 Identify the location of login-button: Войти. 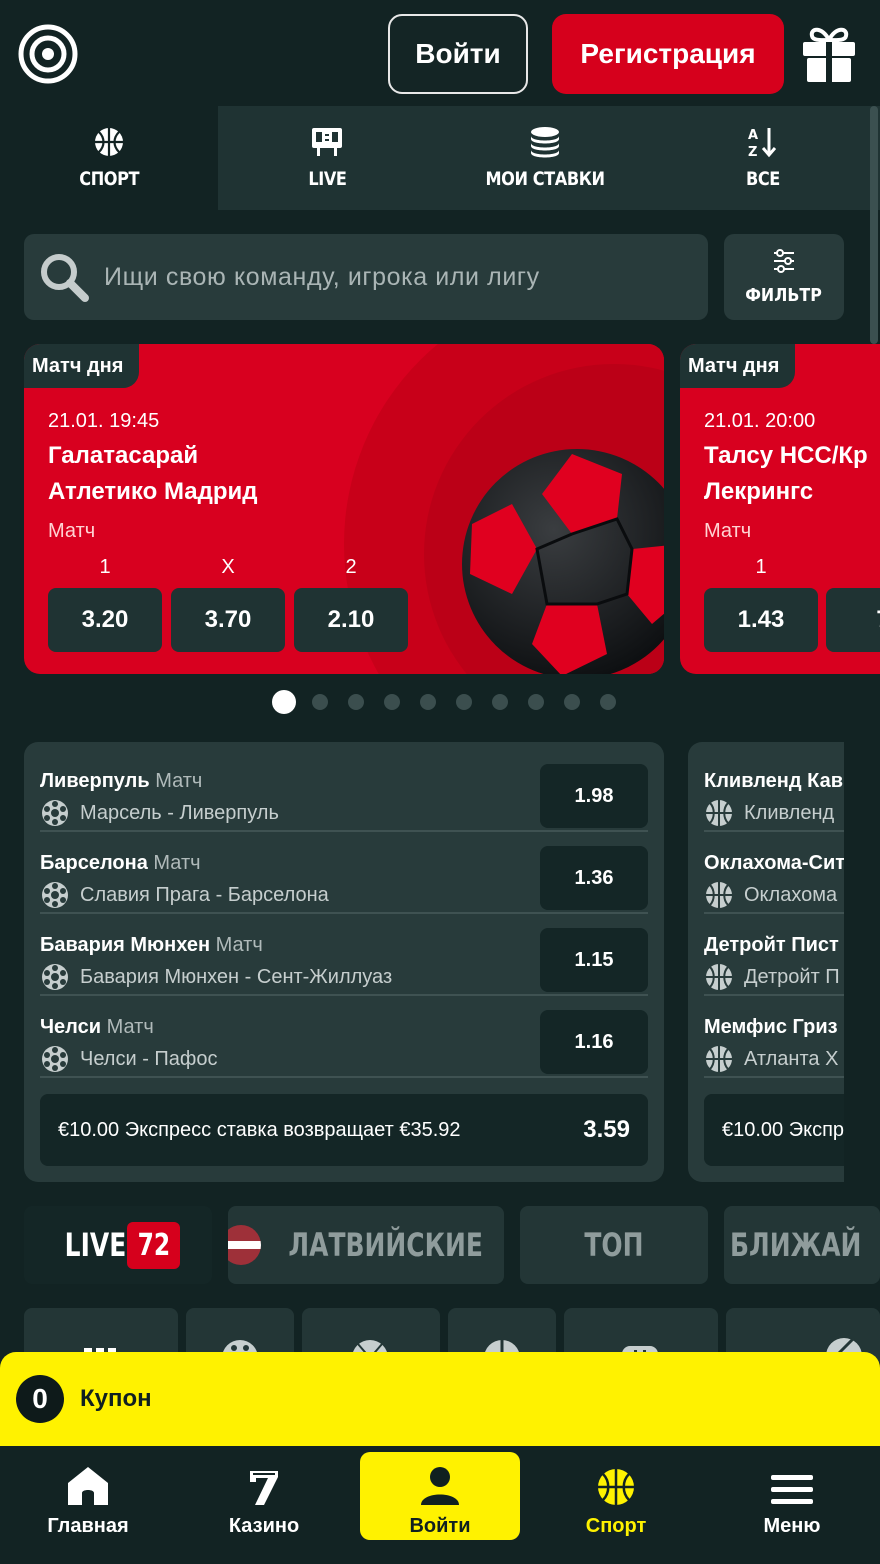
(458, 54).